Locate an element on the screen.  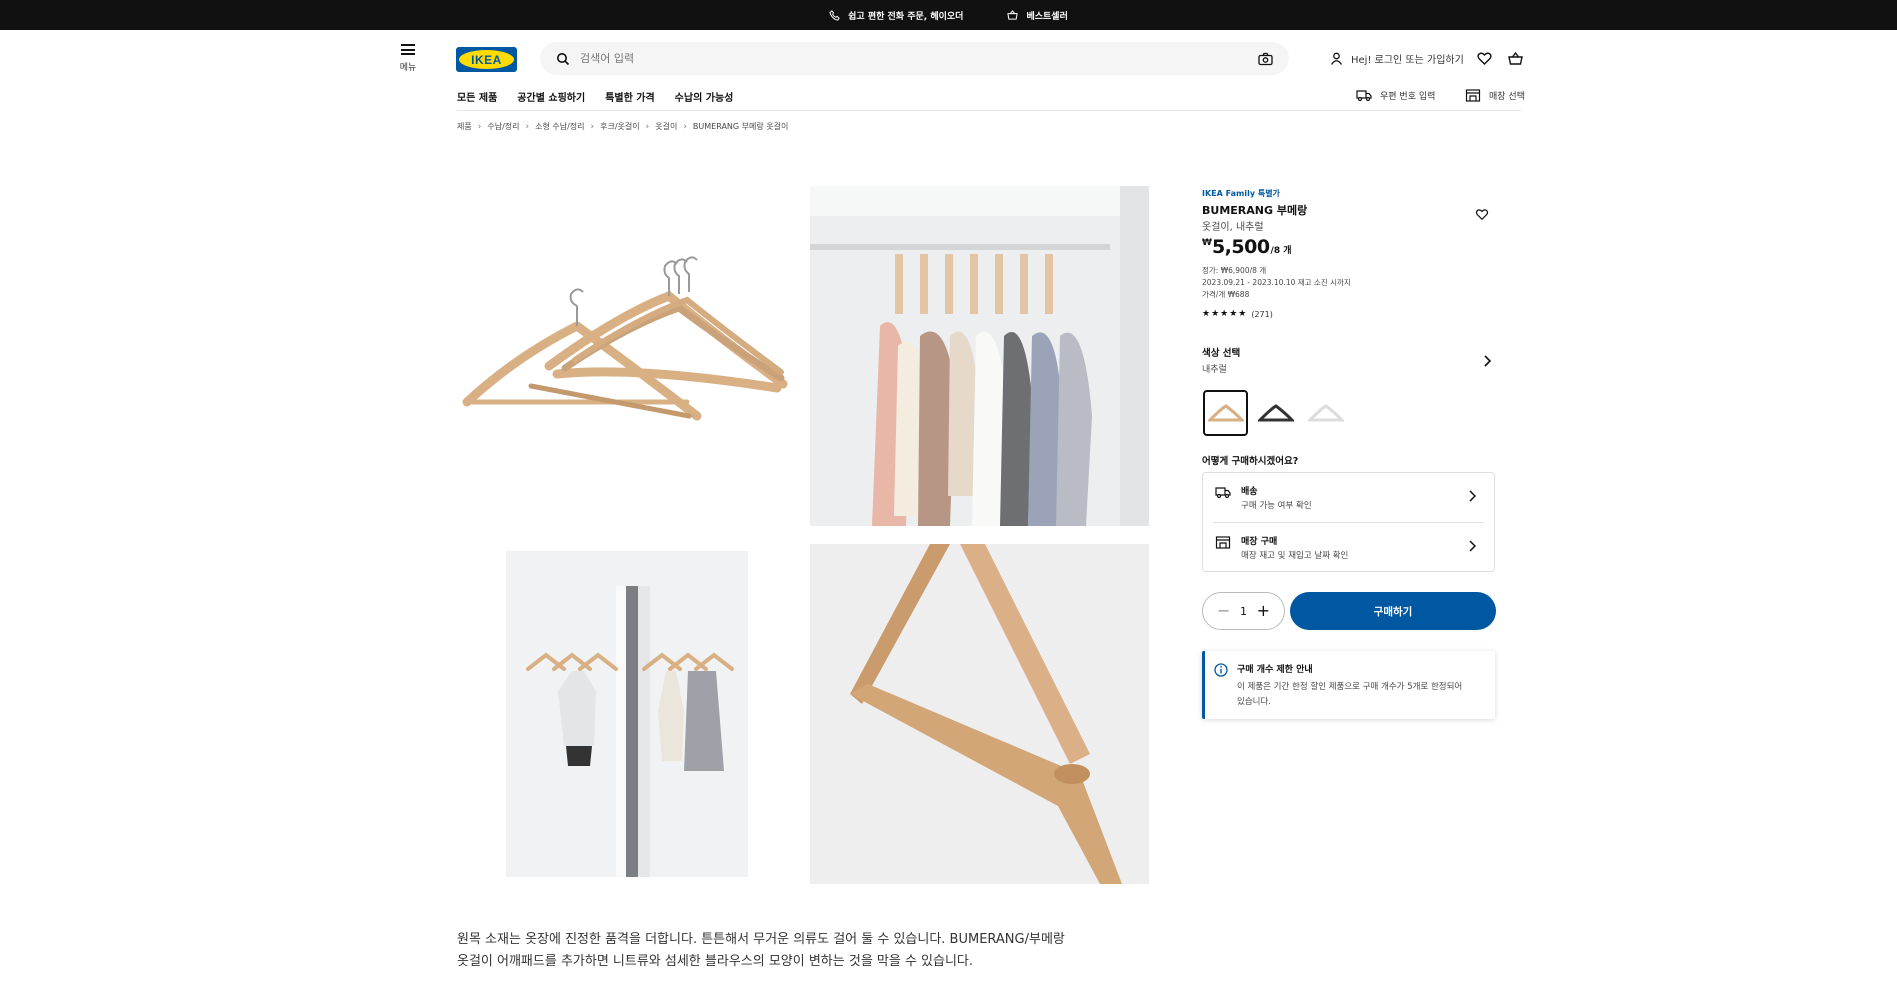
search-input is located at coordinates (919, 58).